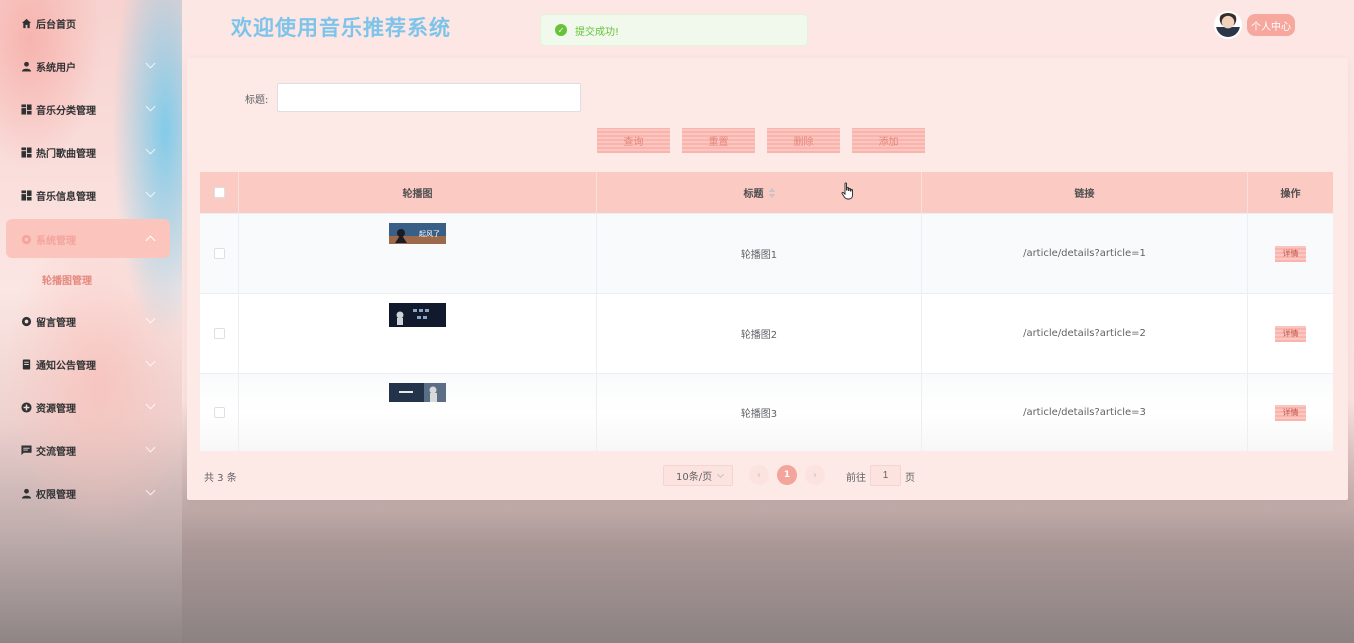 The width and height of the screenshot is (1354, 643). Describe the element at coordinates (787, 475) in the screenshot. I see `current-page: 1` at that location.